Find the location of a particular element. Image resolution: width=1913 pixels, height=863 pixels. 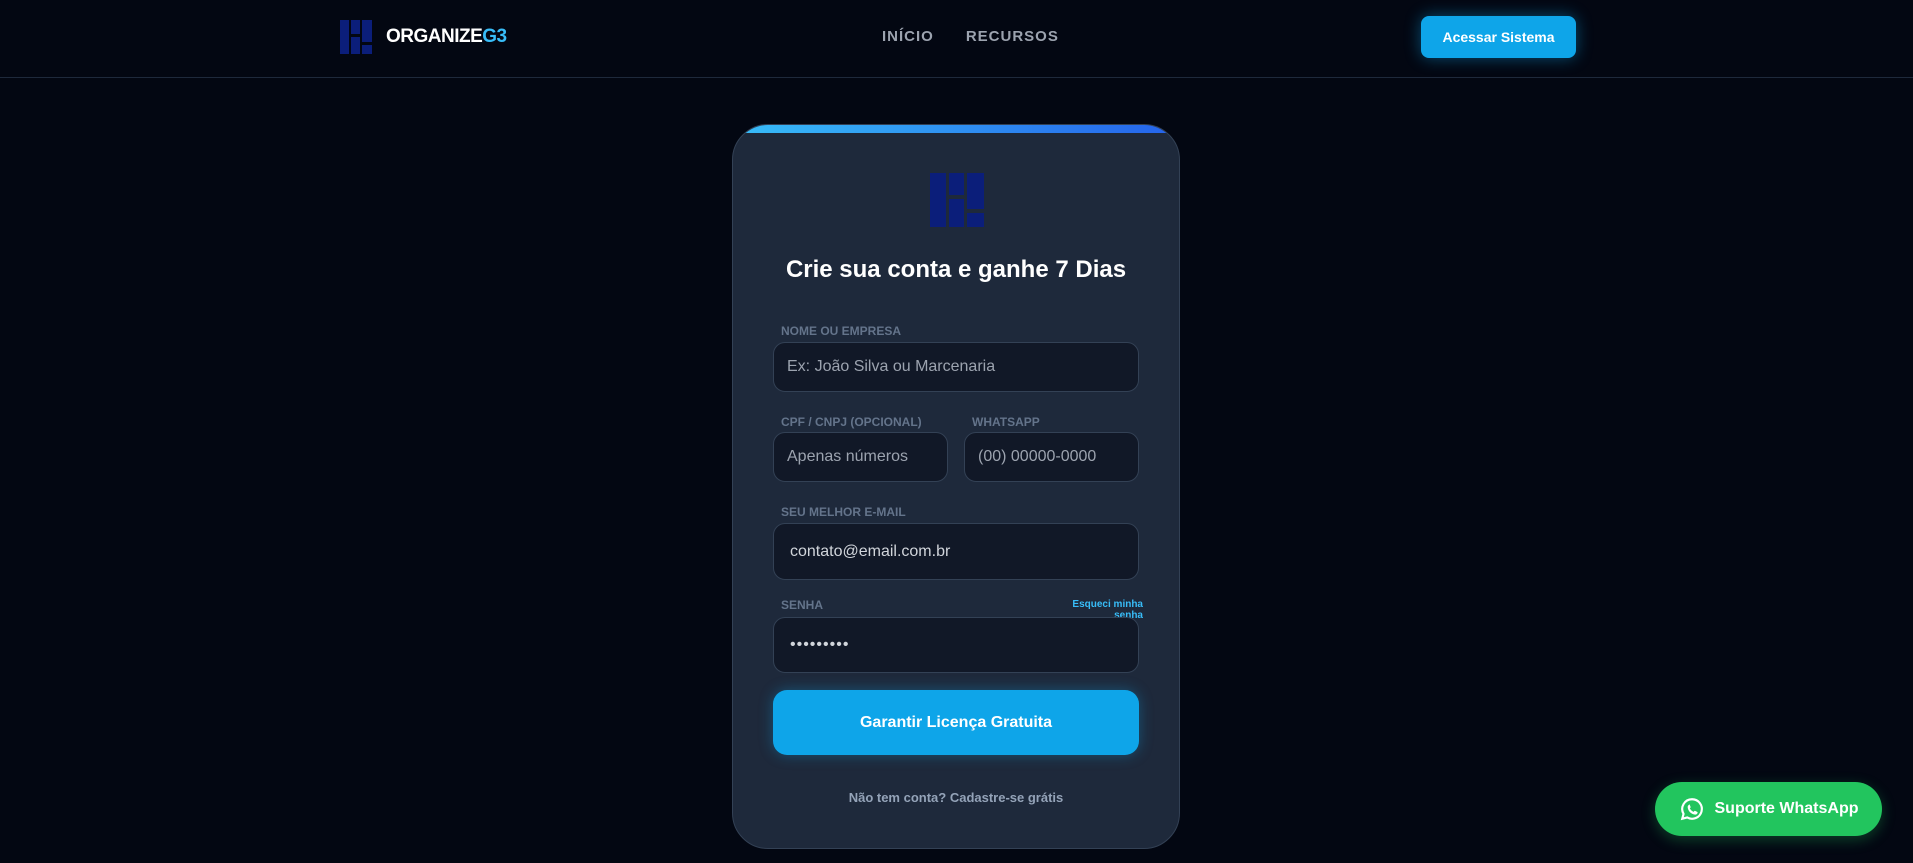

whatsapp-support-label: Suporte WhatsApp is located at coordinates (1786, 808).